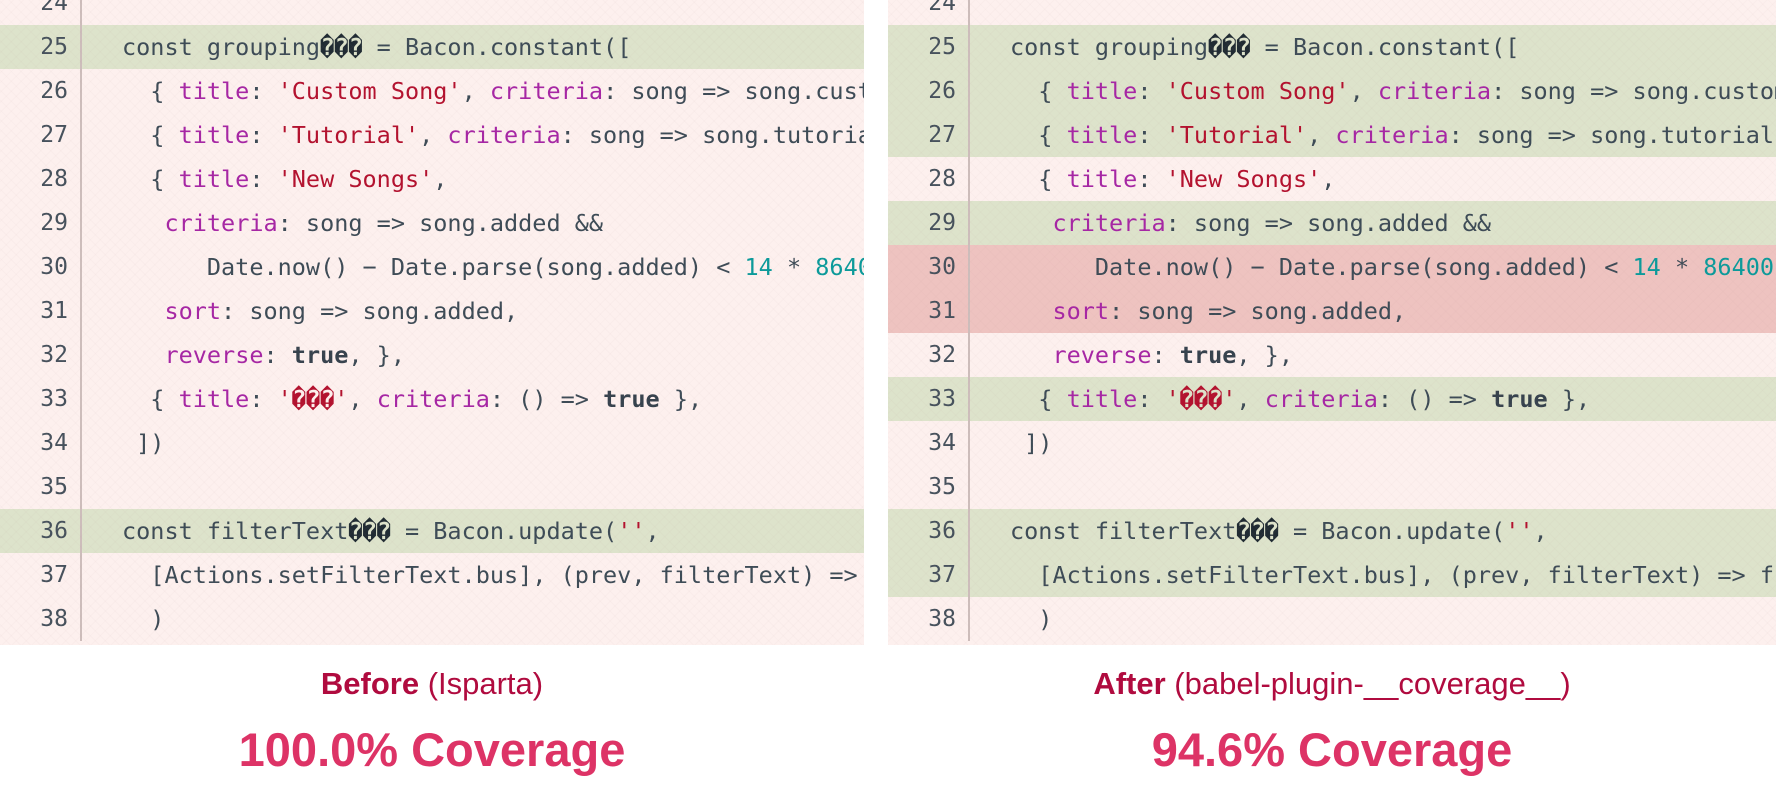 The image size is (1776, 812). Describe the element at coordinates (1102, 399) in the screenshot. I see `code-token: title` at that location.